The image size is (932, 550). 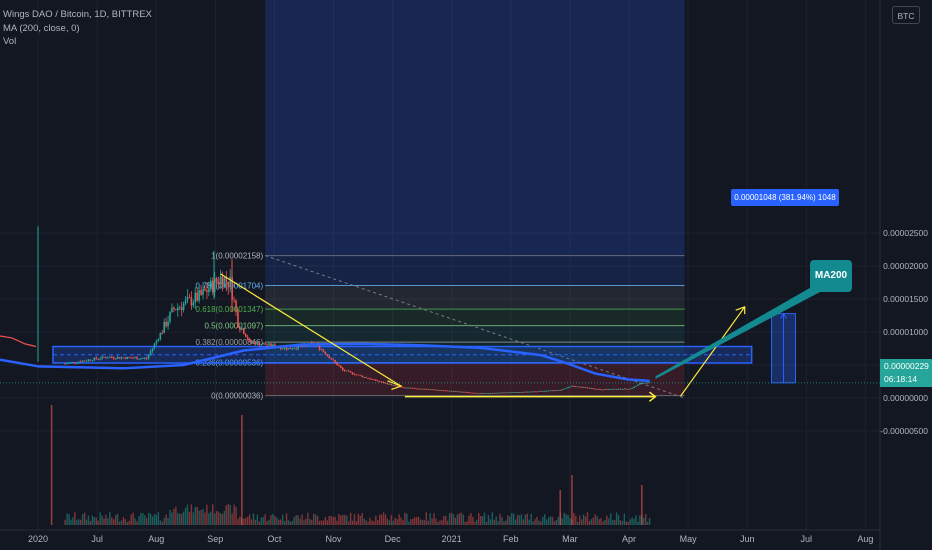 I want to click on ma200-callout: MA200, so click(x=831, y=276).